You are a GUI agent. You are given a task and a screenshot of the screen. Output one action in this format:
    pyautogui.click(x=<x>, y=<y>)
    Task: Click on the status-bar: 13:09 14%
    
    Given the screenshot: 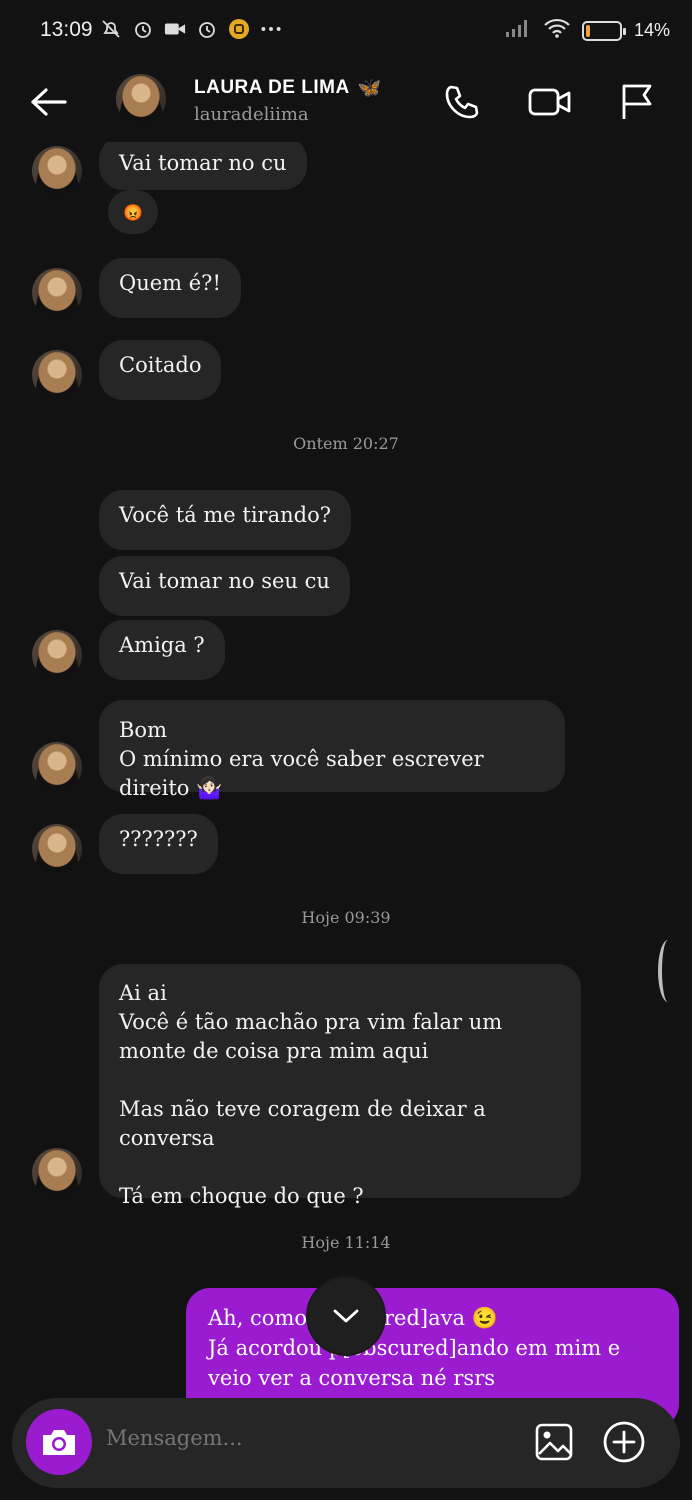 What is the action you would take?
    pyautogui.click(x=346, y=31)
    